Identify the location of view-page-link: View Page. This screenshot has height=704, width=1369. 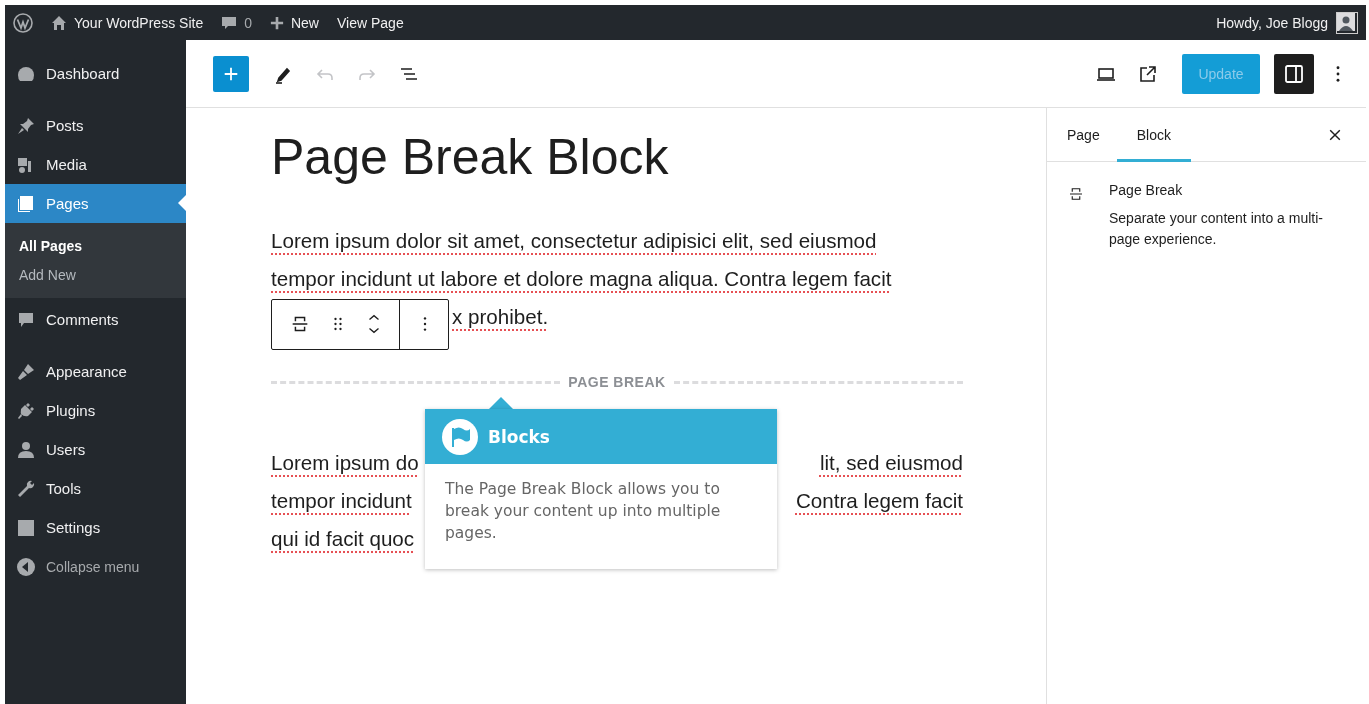
(370, 22).